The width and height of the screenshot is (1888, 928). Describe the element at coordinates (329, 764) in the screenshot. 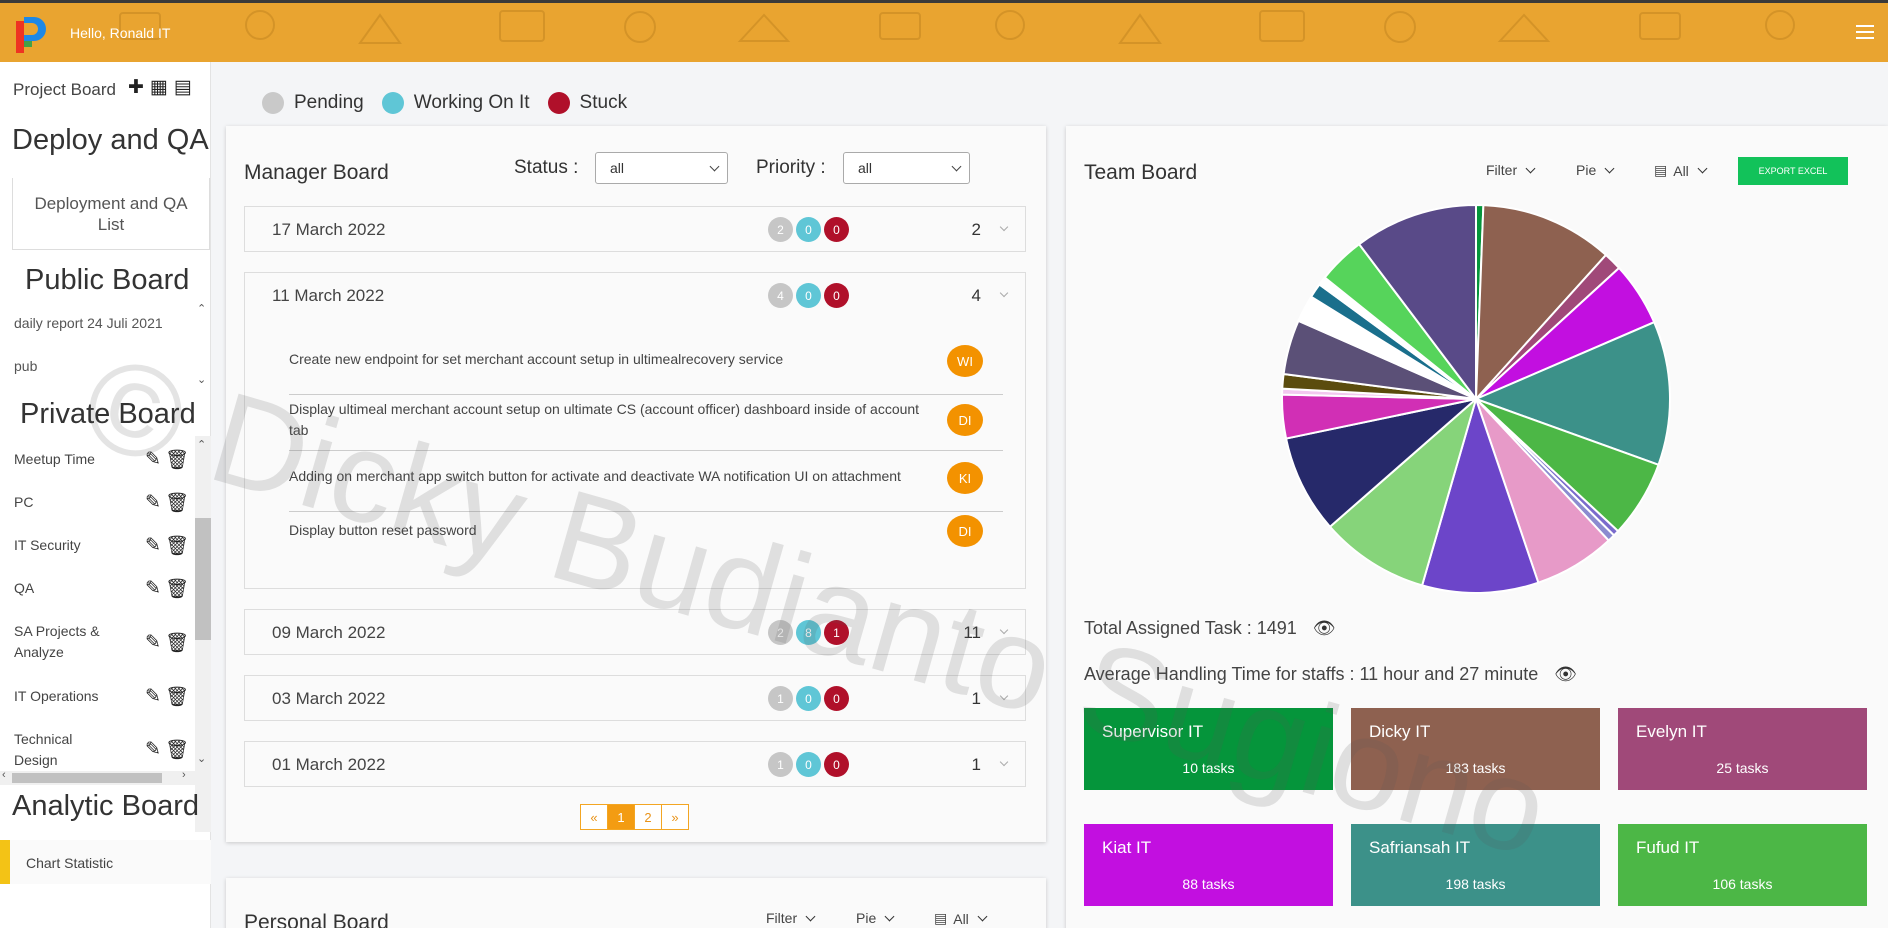

I see `date-label: 01 March 2022` at that location.